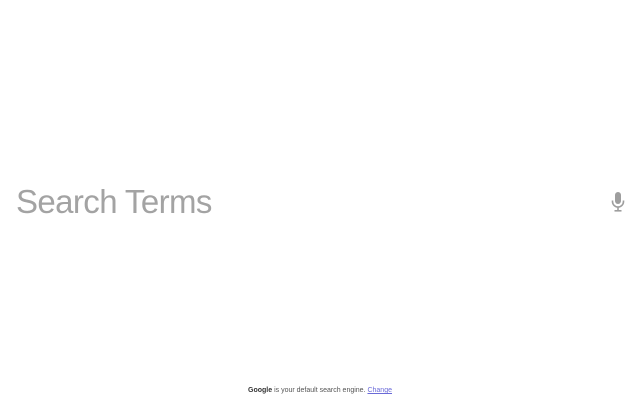  Describe the element at coordinates (379, 390) in the screenshot. I see `change-engine-link: Change` at that location.